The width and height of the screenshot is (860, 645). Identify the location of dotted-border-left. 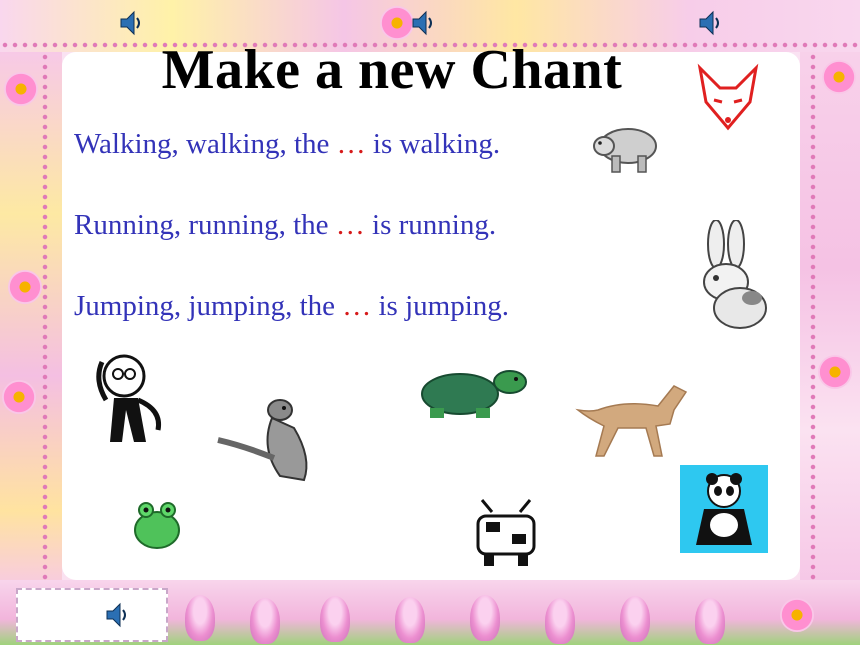
(46, 317).